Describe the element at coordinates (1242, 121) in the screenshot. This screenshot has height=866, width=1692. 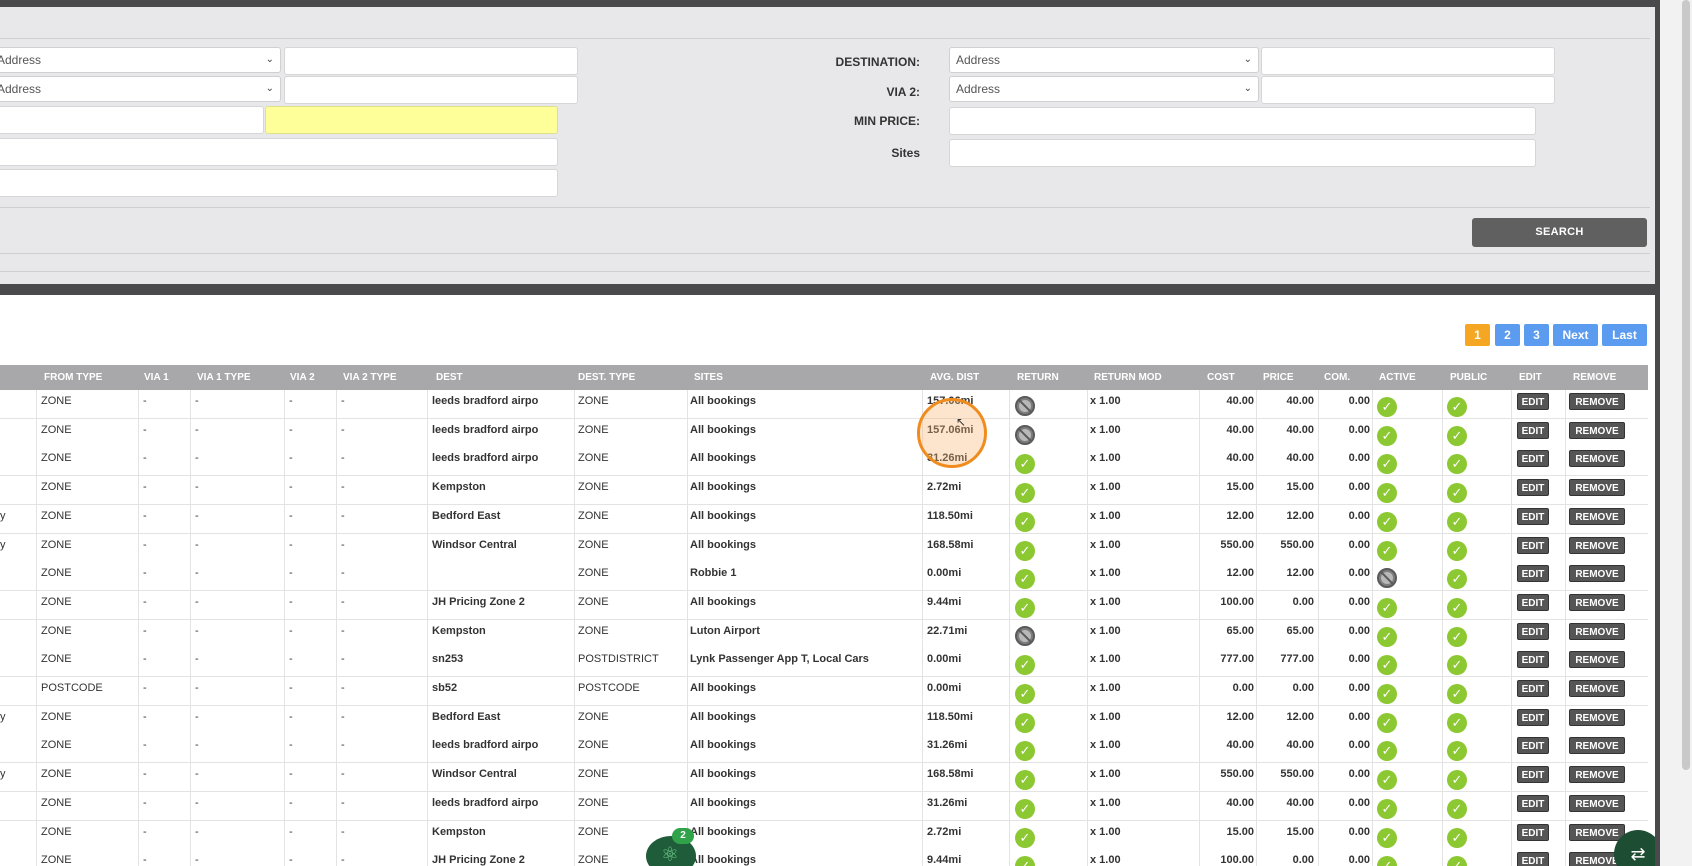
I see `min-price-input` at that location.